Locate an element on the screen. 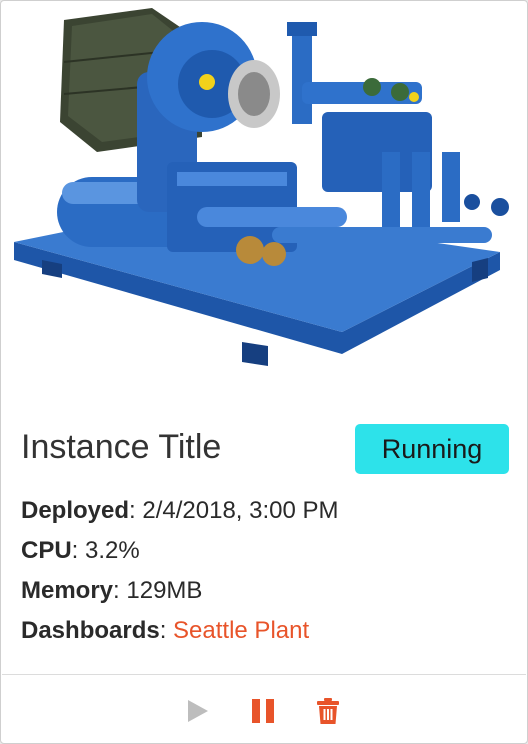 This screenshot has width=528, height=744. trash-icon is located at coordinates (328, 711).